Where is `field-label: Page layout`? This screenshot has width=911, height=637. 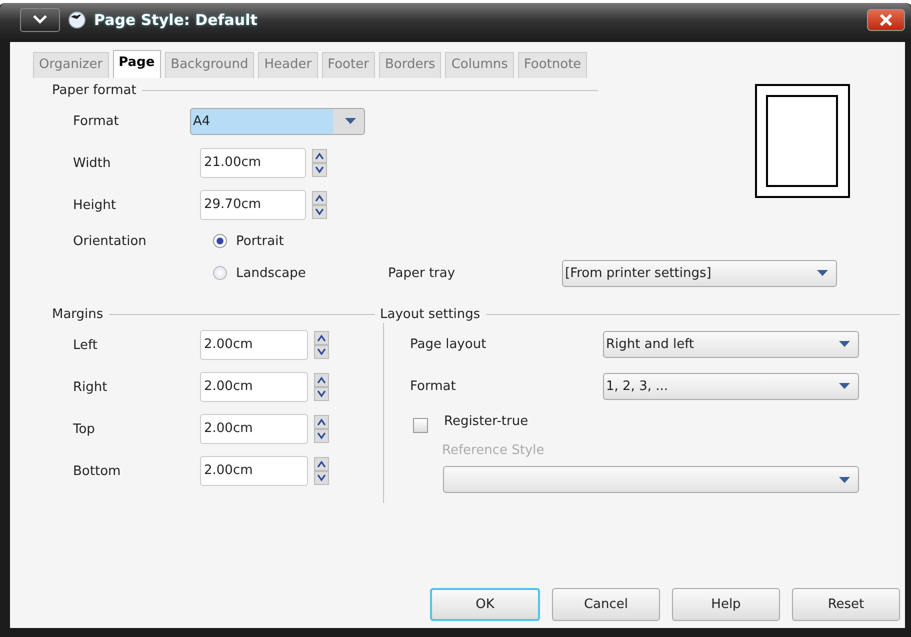 field-label: Page layout is located at coordinates (449, 344).